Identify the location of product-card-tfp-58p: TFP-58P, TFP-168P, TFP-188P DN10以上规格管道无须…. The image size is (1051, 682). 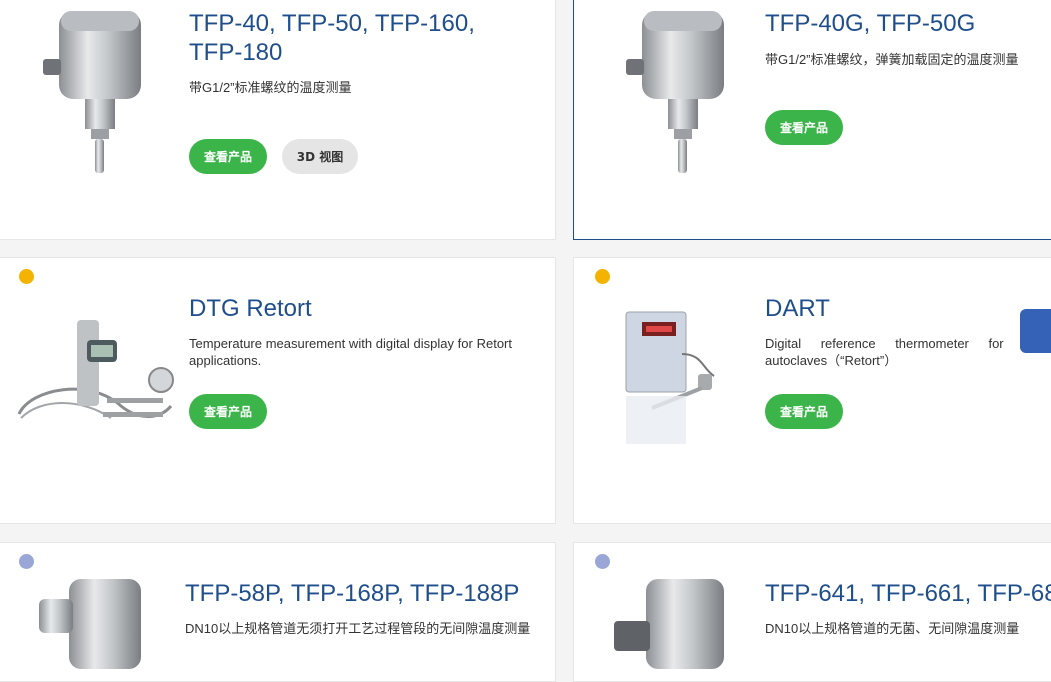
(278, 612).